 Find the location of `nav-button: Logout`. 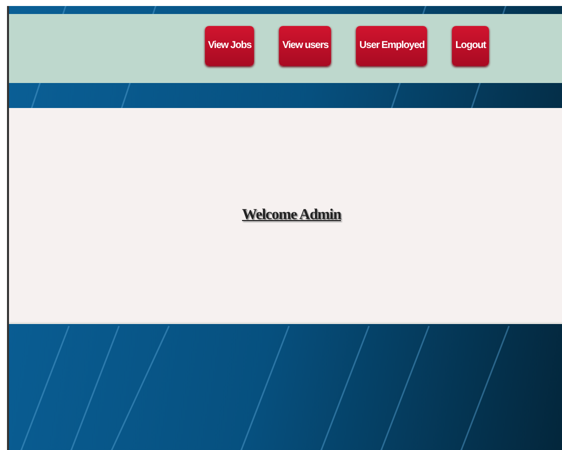

nav-button: Logout is located at coordinates (470, 46).